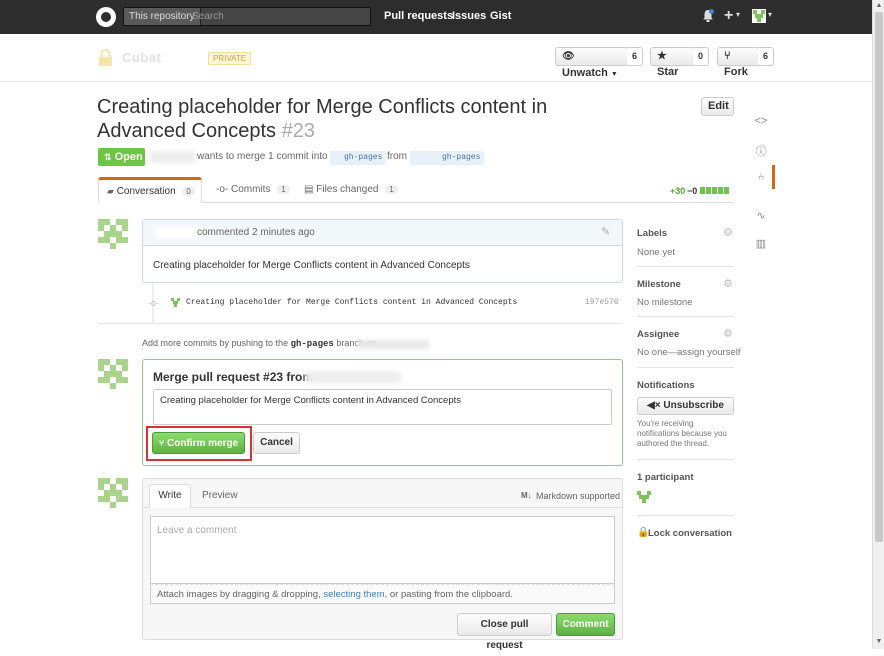 This screenshot has height=656, width=884. I want to click on cancel-merge-button: Cancel, so click(276, 443).